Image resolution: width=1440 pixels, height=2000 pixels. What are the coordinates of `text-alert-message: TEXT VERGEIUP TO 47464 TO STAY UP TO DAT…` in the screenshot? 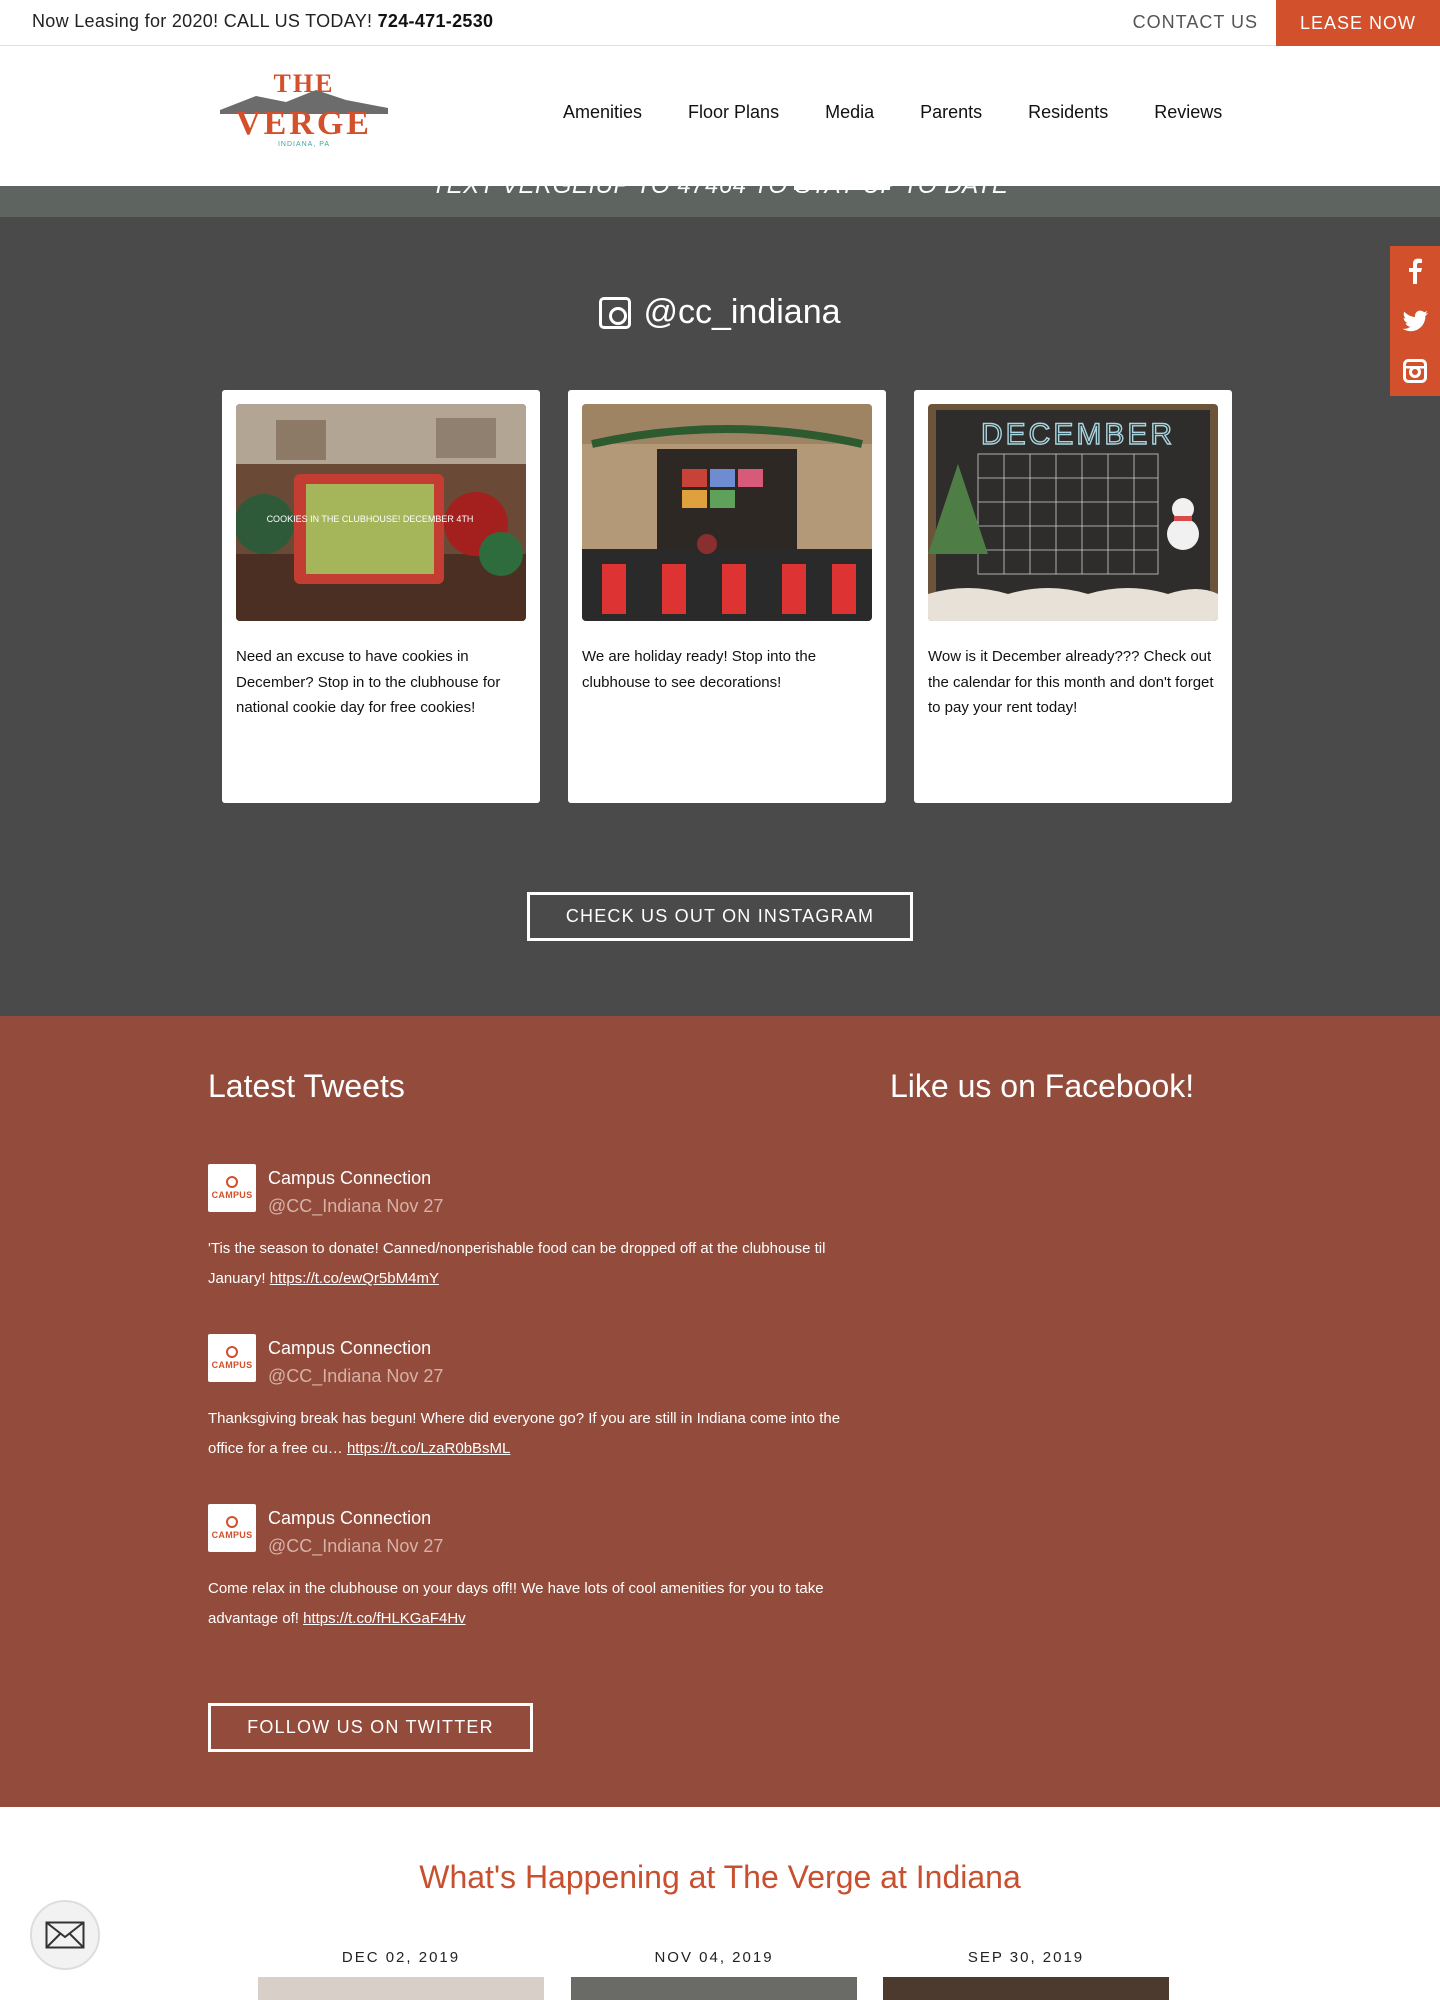 It's located at (720, 193).